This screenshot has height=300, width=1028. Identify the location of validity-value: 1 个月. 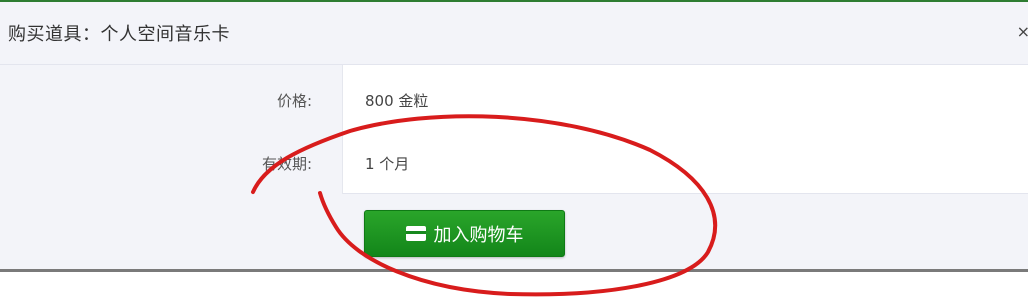
(387, 164).